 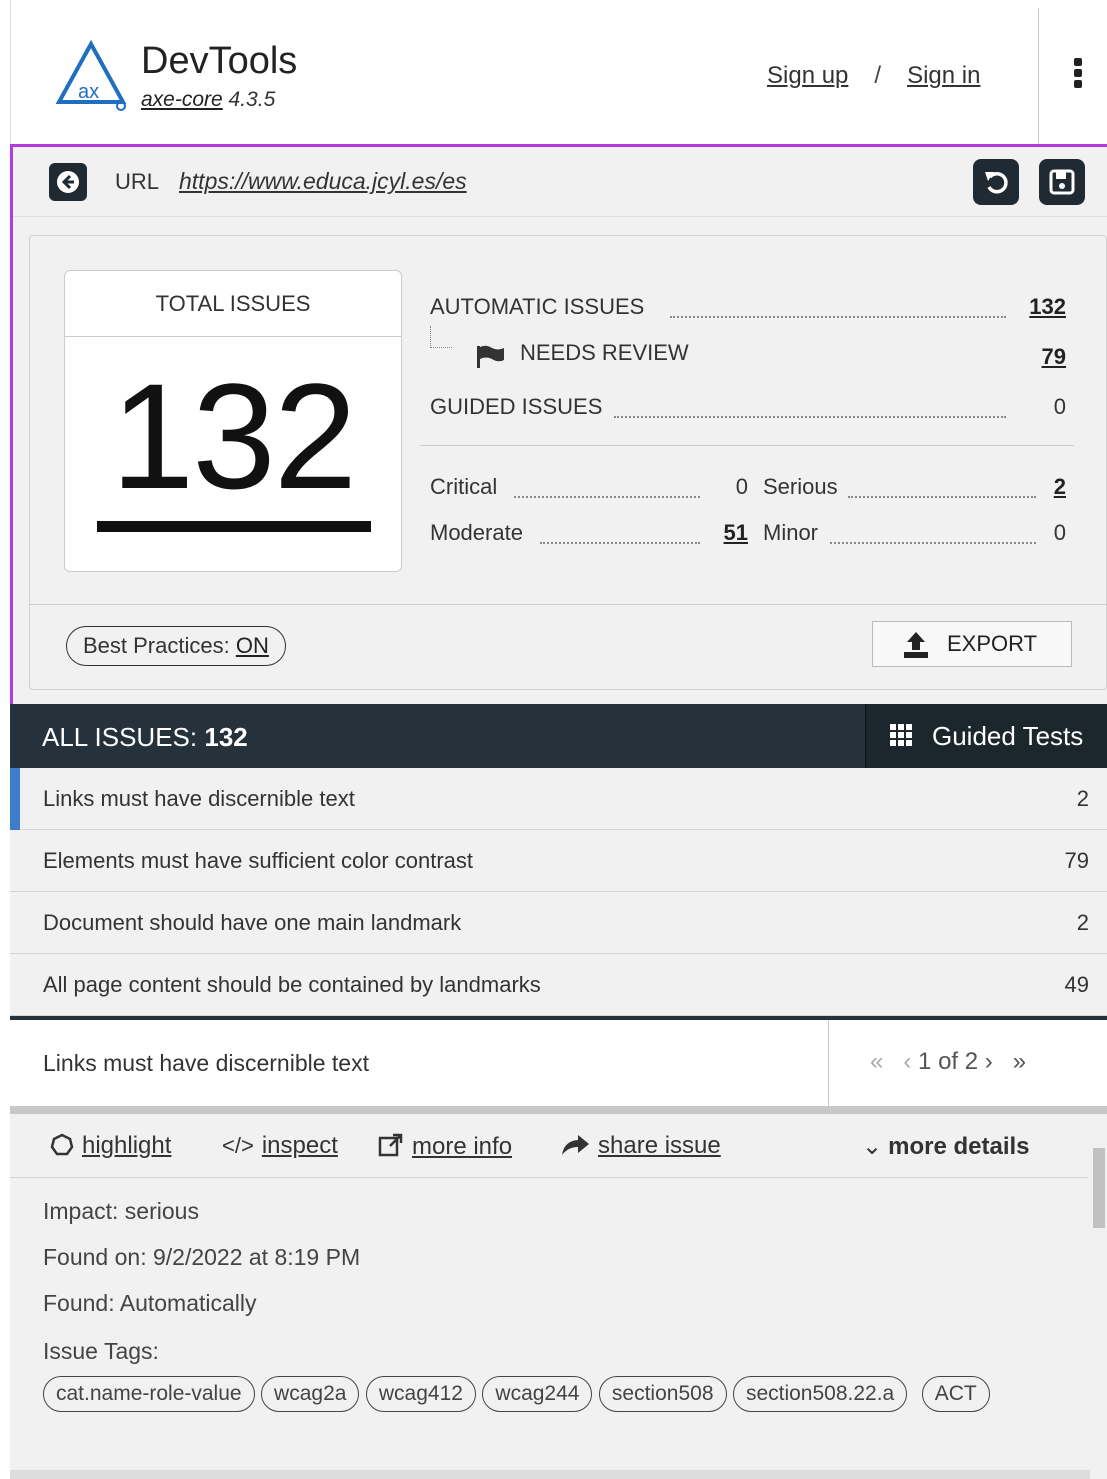 What do you see at coordinates (943, 75) in the screenshot?
I see `sign-in-link: Sign in` at bounding box center [943, 75].